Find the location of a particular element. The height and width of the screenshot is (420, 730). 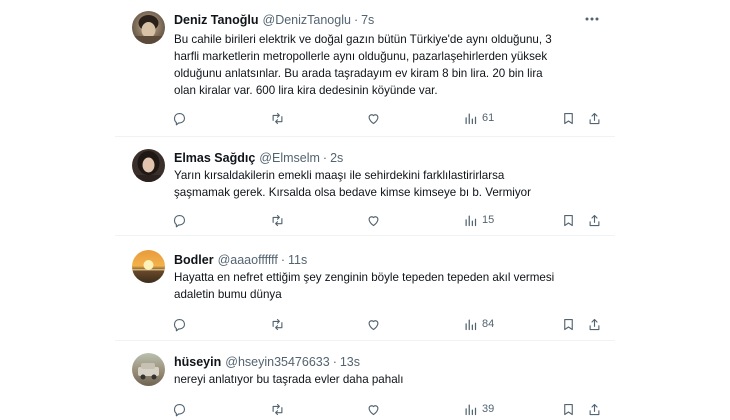

author-name: Elmas Sağdıç is located at coordinates (214, 158).